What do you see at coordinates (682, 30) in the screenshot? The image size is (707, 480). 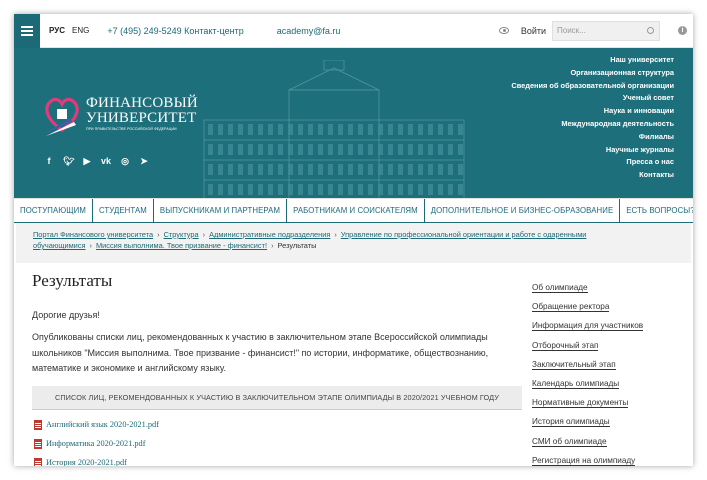 I see `info-icon: i` at bounding box center [682, 30].